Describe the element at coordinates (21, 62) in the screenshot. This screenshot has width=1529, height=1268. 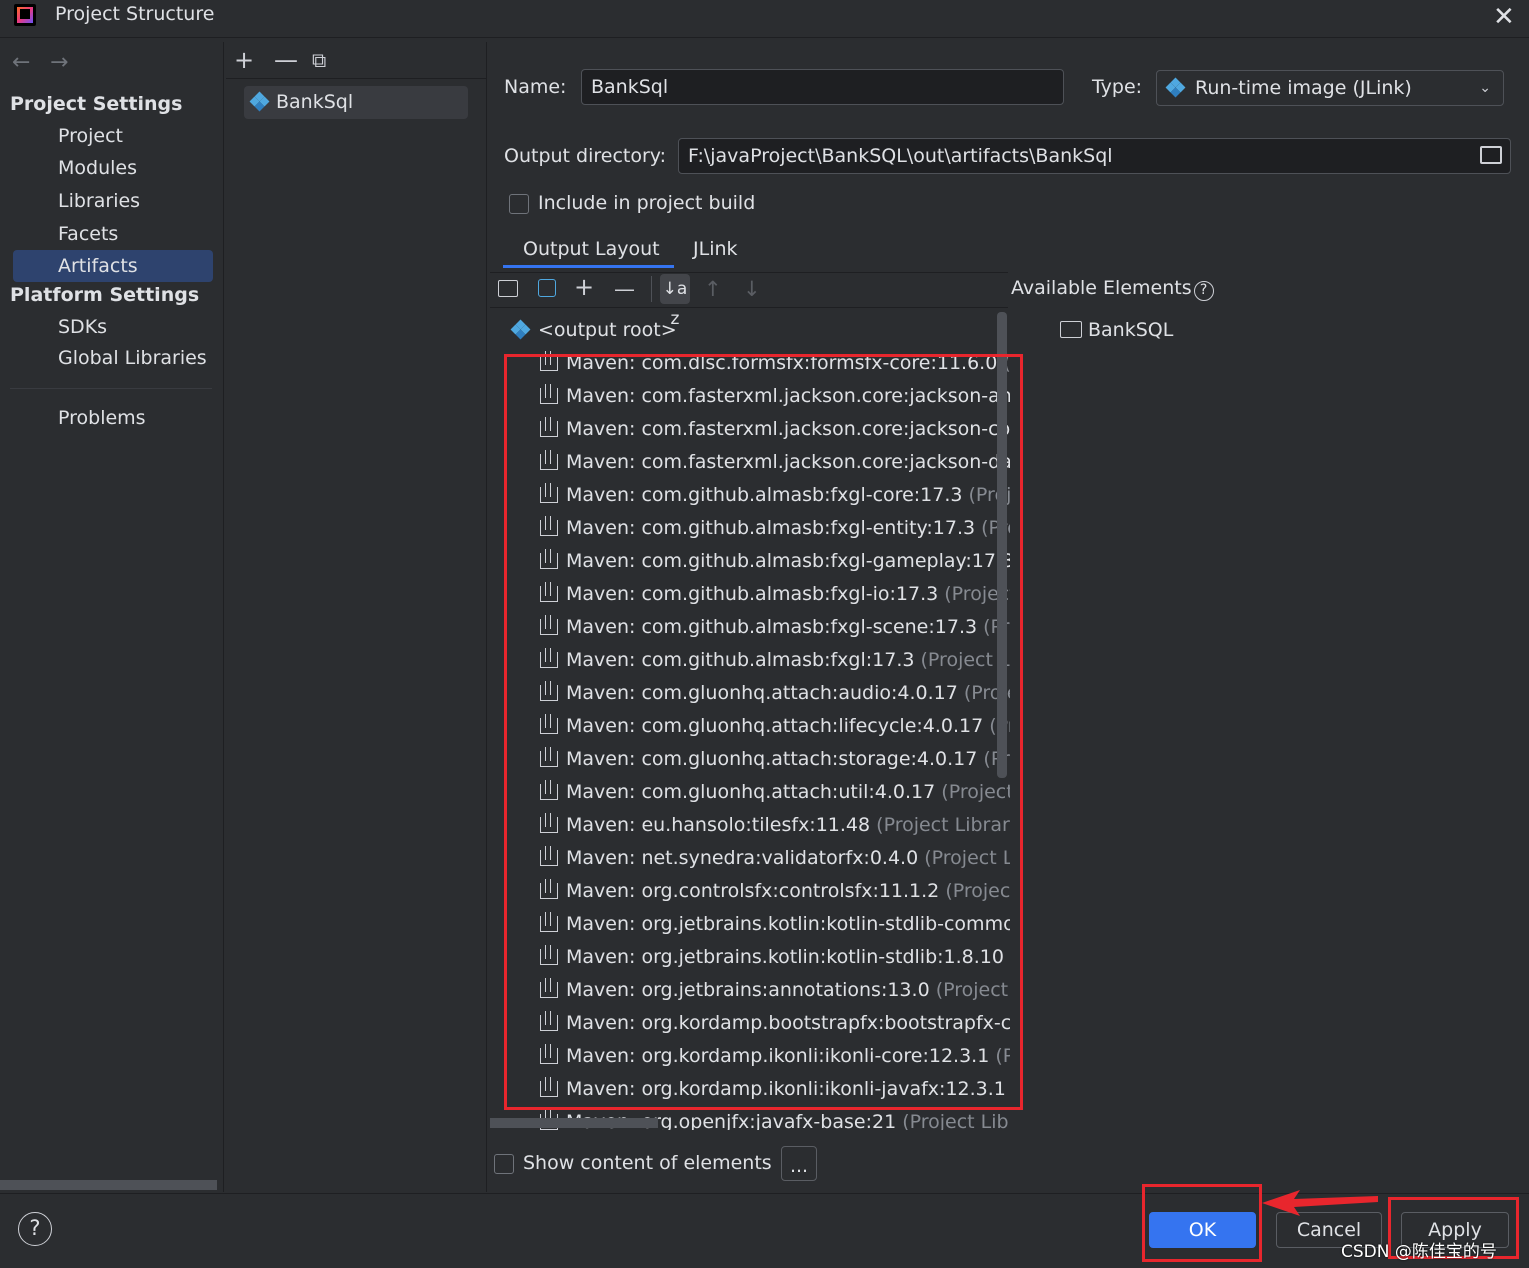
I see `back-arrow-icon: ←` at that location.